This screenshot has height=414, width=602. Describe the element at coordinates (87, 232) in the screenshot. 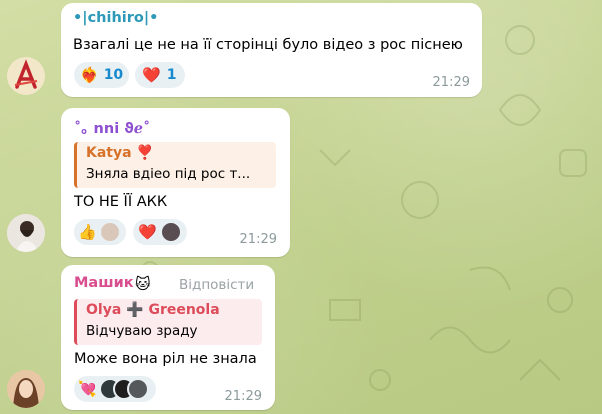

I see `thumbs-up-icon: 👍` at that location.